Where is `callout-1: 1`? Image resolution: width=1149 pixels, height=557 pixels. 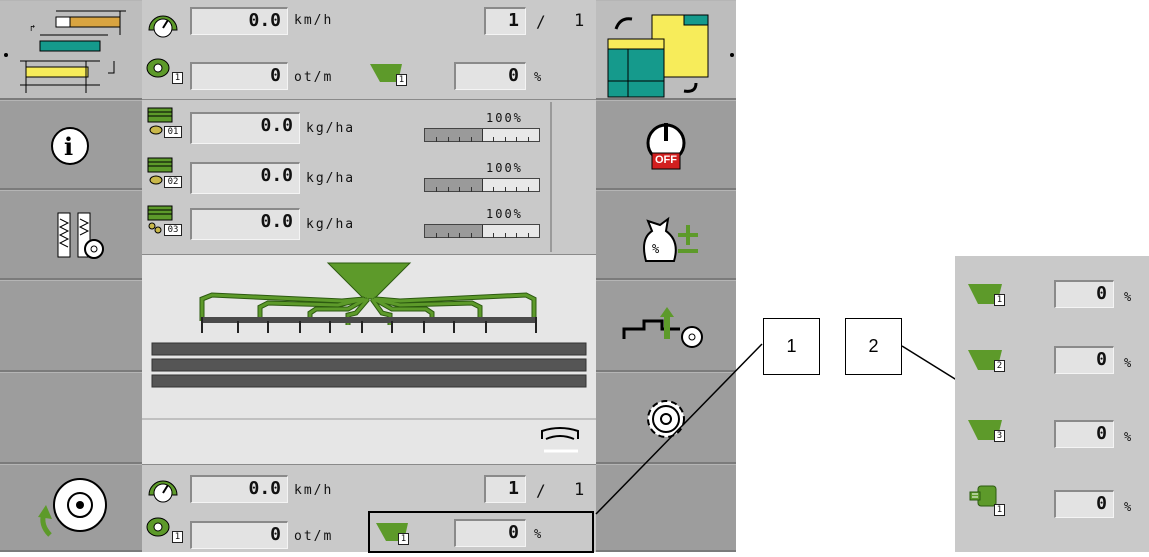
callout-1: 1 is located at coordinates (791, 346).